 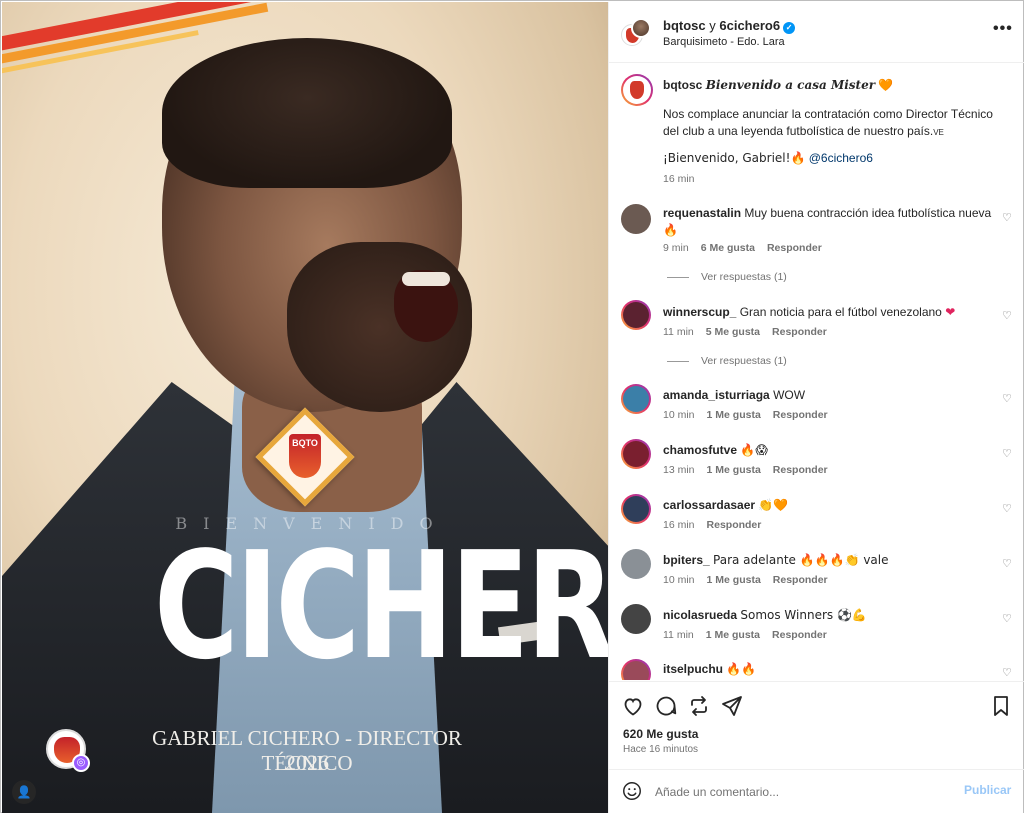 I want to click on comment-meta: 9 min 6 Me gusta Responder, so click(x=742, y=248).